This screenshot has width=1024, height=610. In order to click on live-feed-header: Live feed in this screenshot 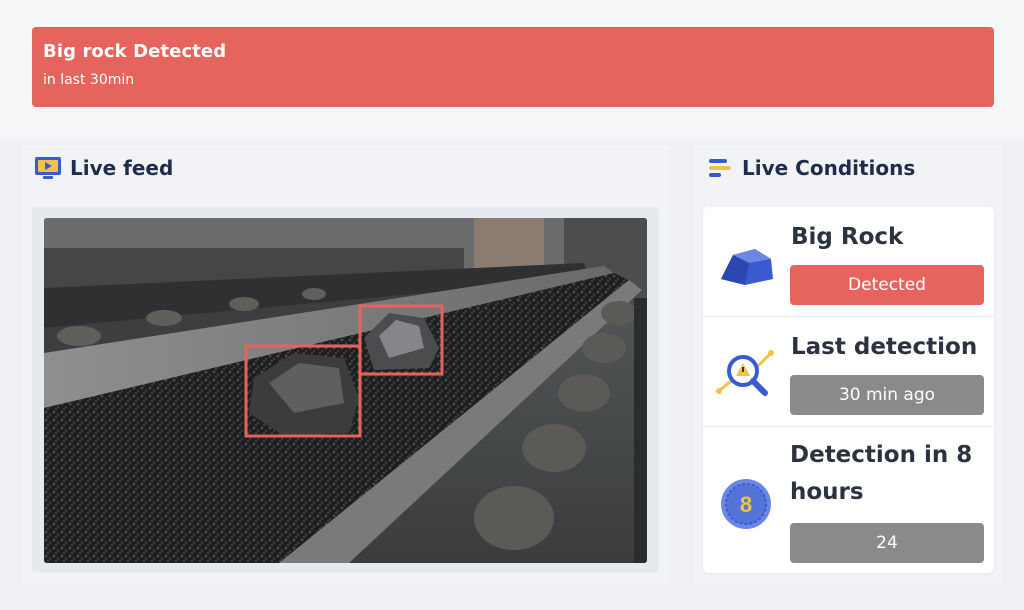, I will do `click(103, 168)`.